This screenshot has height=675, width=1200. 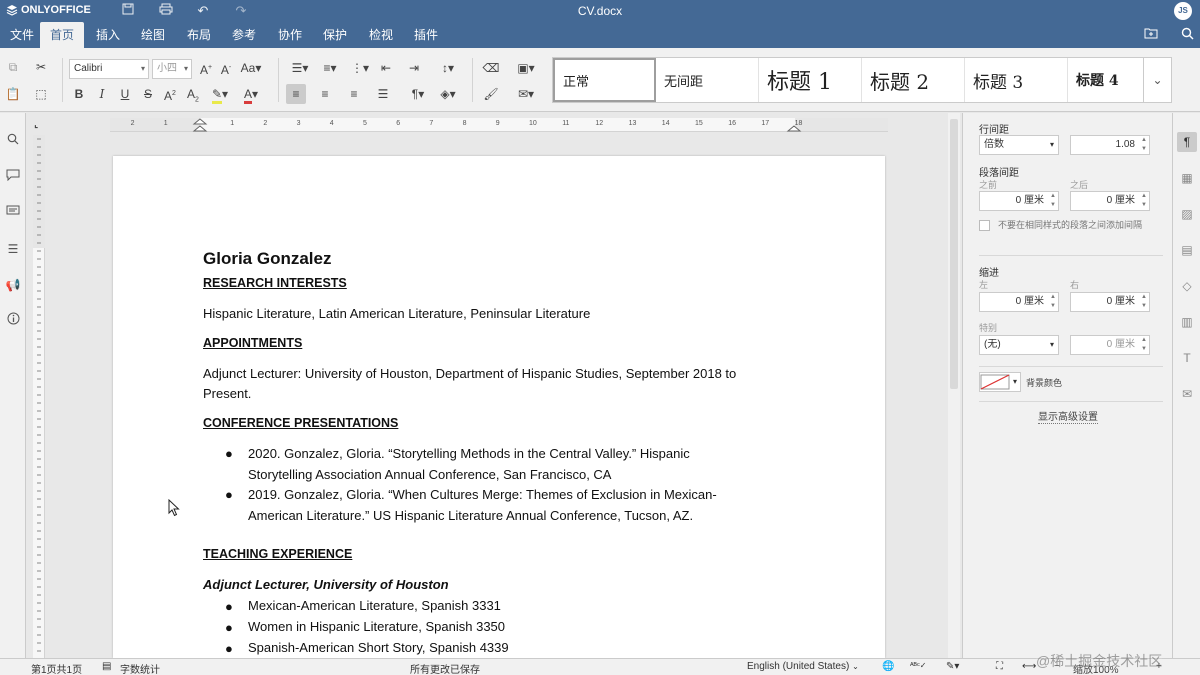 What do you see at coordinates (109, 69) in the screenshot?
I see `font-name-select: Calibri ▾` at bounding box center [109, 69].